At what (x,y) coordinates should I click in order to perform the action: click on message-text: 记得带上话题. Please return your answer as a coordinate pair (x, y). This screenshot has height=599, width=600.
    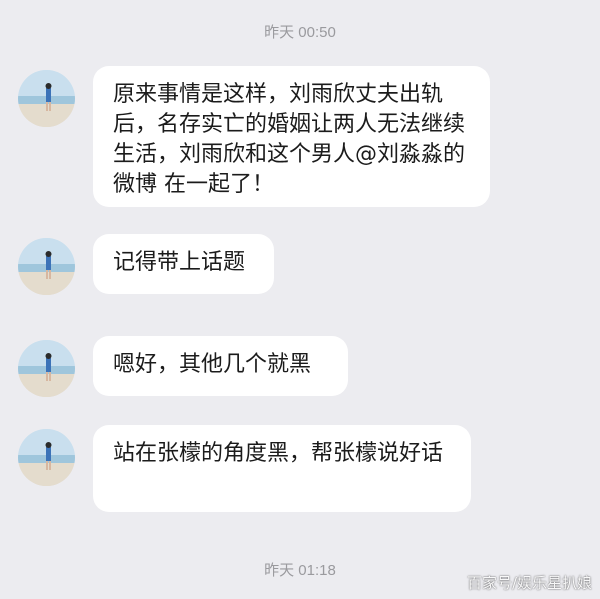
    Looking at the image, I should click on (179, 262).